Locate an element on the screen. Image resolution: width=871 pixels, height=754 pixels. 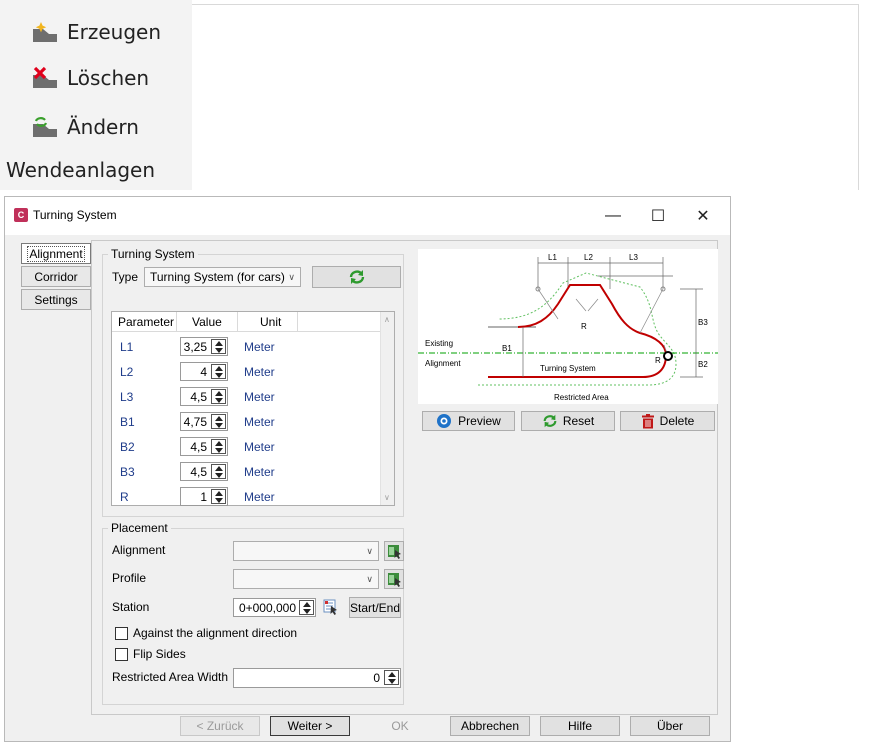
reset-label: Reset is located at coordinates (578, 421).